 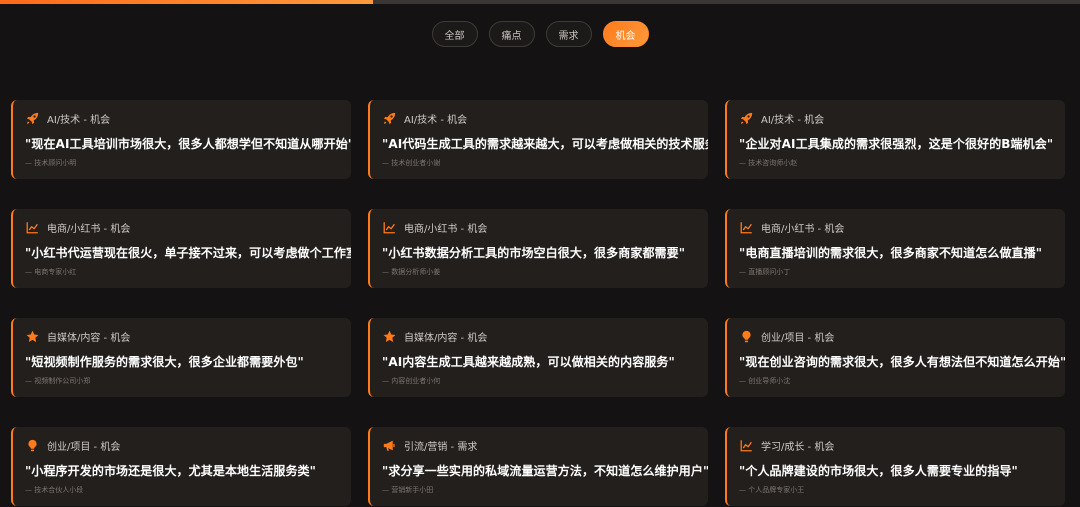 I want to click on card-quote: "小红书数据分析工具的市场空白很大，很多商家都需要", so click(x=534, y=253).